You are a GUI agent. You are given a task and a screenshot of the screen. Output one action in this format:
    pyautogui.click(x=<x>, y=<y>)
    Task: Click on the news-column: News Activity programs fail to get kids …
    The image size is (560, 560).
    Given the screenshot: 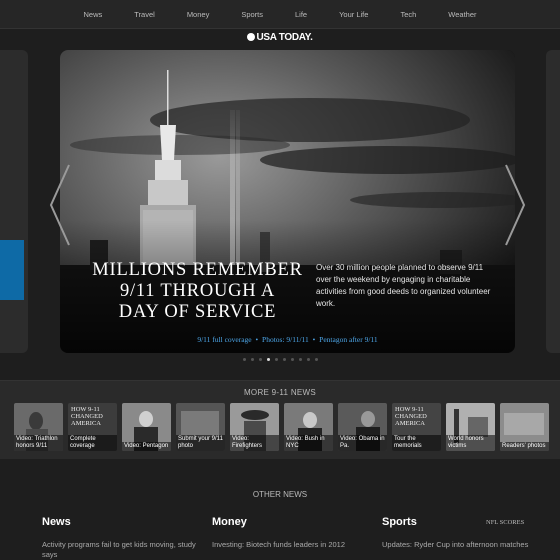 What is the action you would take?
    pyautogui.click(x=122, y=538)
    